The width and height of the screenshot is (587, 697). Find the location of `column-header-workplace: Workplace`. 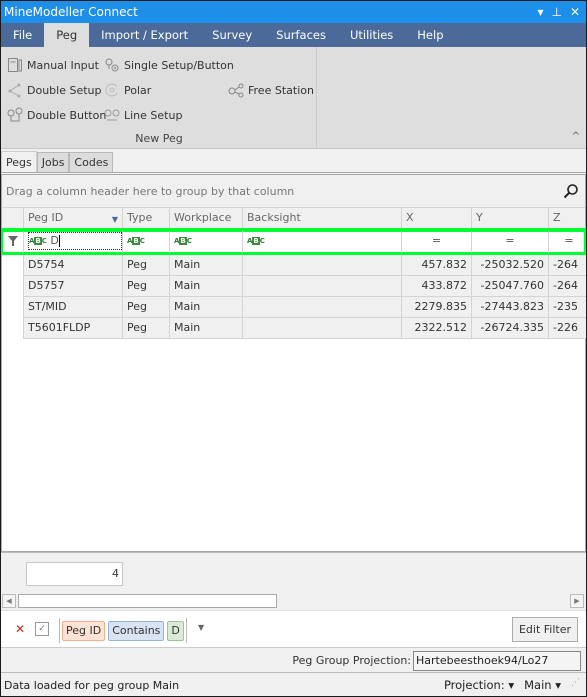

column-header-workplace: Workplace is located at coordinates (206, 218).